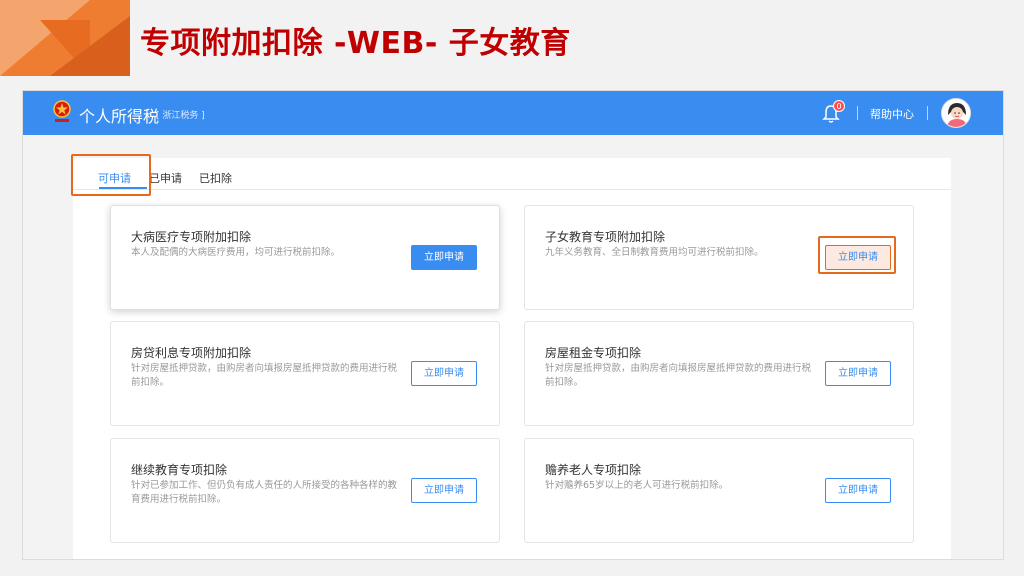 This screenshot has height=576, width=1024. I want to click on card-description: 本人及配偶的大病医疗费用，均可进行税前扣除。, so click(236, 252).